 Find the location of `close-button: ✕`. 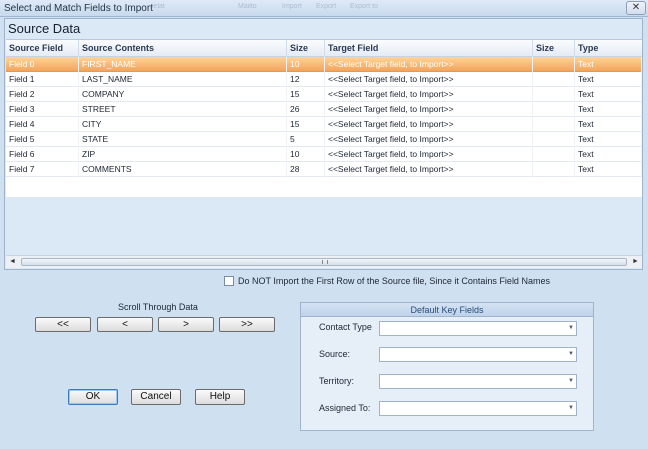

close-button: ✕ is located at coordinates (636, 8).